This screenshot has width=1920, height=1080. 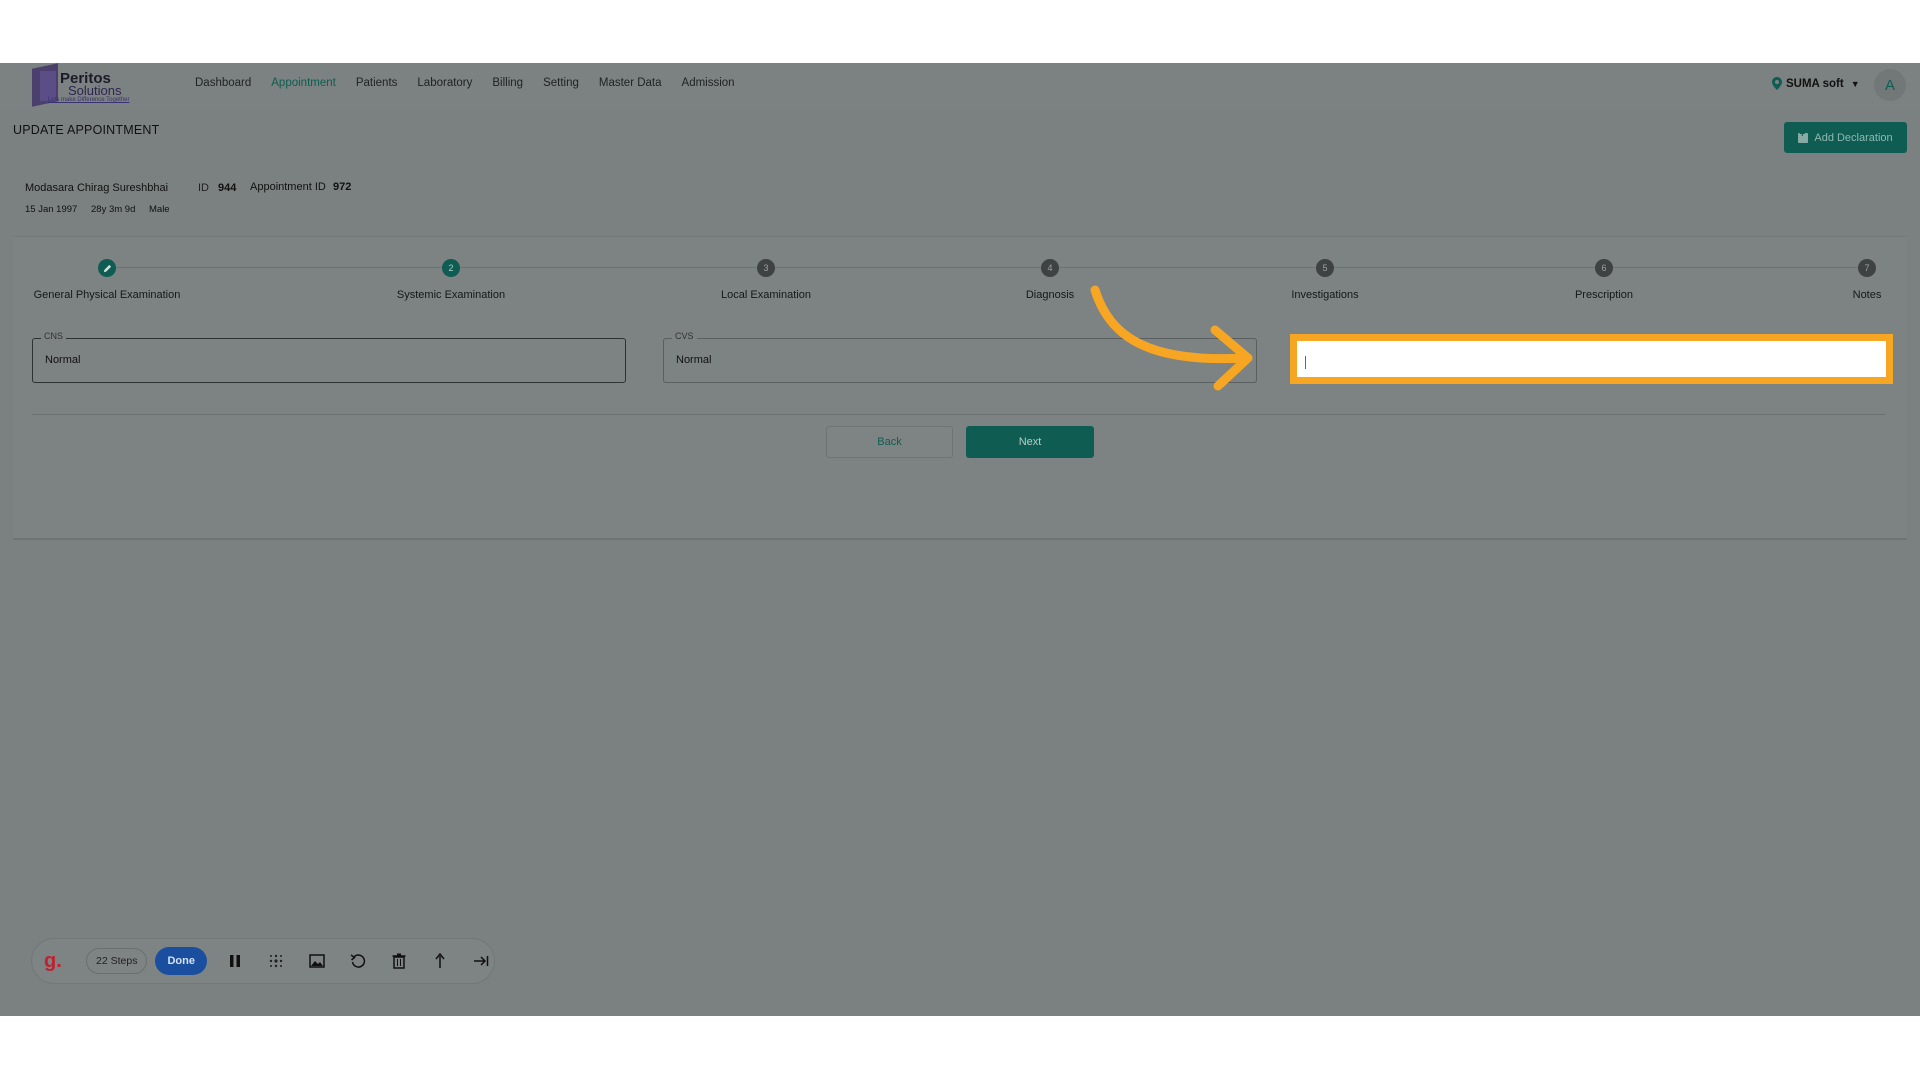 I want to click on patient-id-label: ID, so click(x=203, y=188).